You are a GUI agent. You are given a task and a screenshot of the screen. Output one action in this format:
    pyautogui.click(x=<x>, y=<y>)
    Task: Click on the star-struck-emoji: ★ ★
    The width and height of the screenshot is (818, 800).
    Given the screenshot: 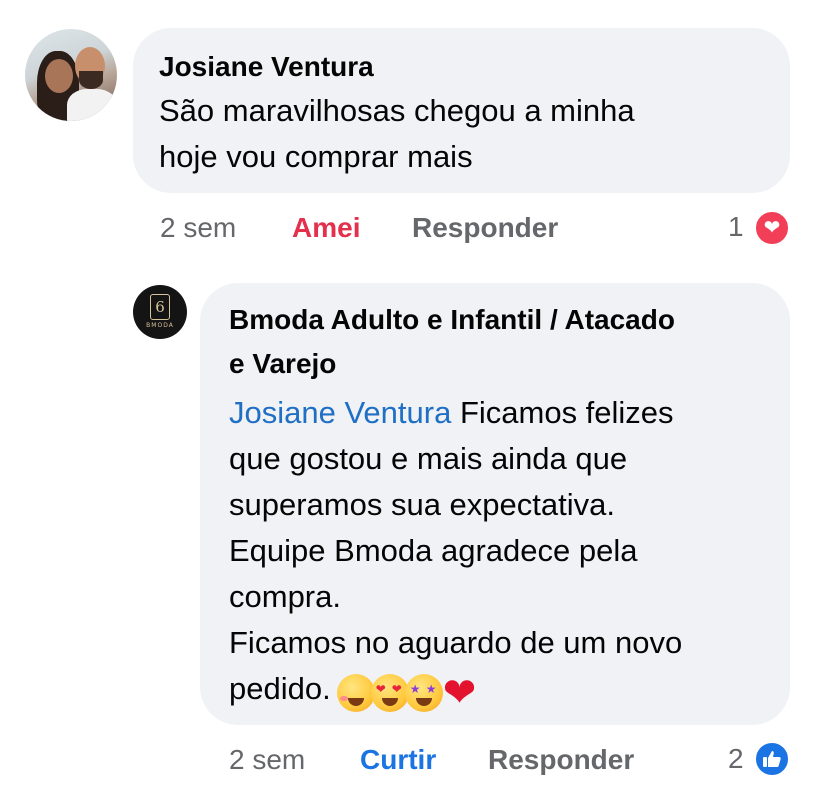 What is the action you would take?
    pyautogui.click(x=423, y=692)
    